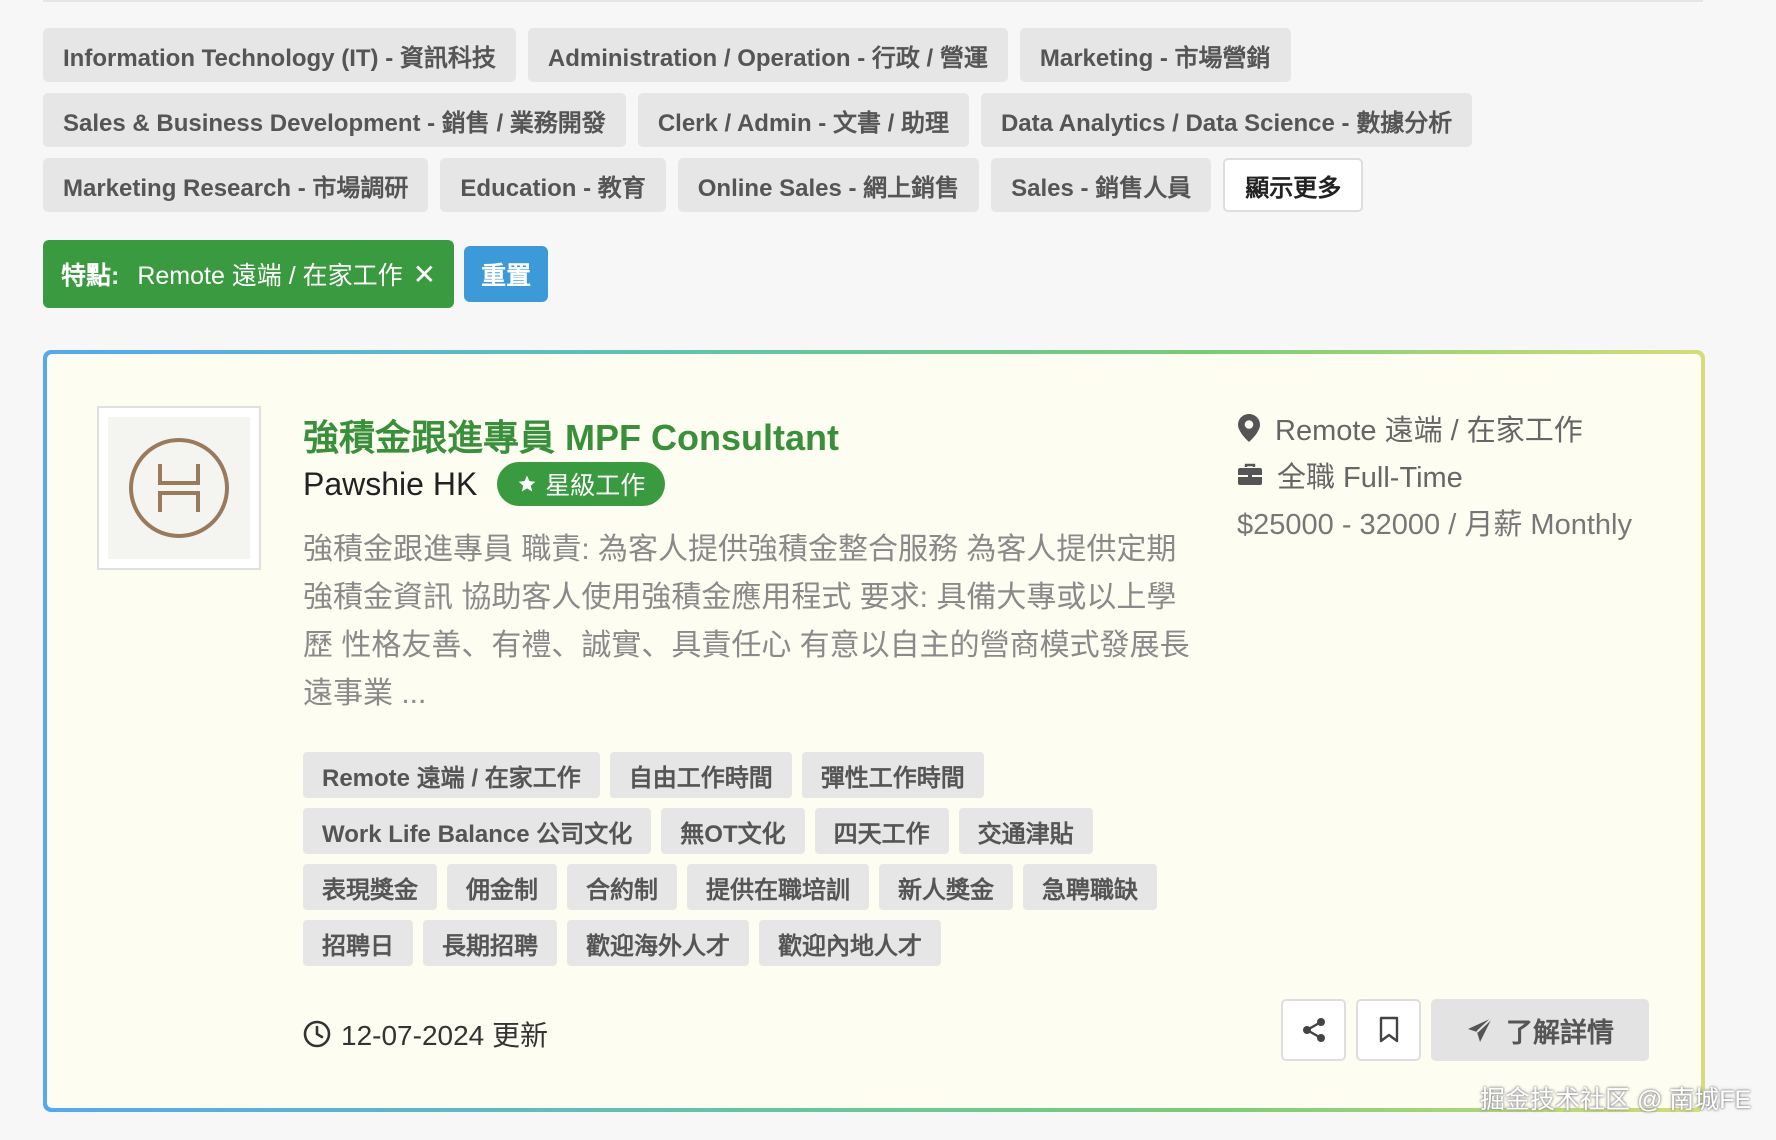 Image resolution: width=1776 pixels, height=1140 pixels. What do you see at coordinates (527, 483) in the screenshot?
I see `star-icon` at bounding box center [527, 483].